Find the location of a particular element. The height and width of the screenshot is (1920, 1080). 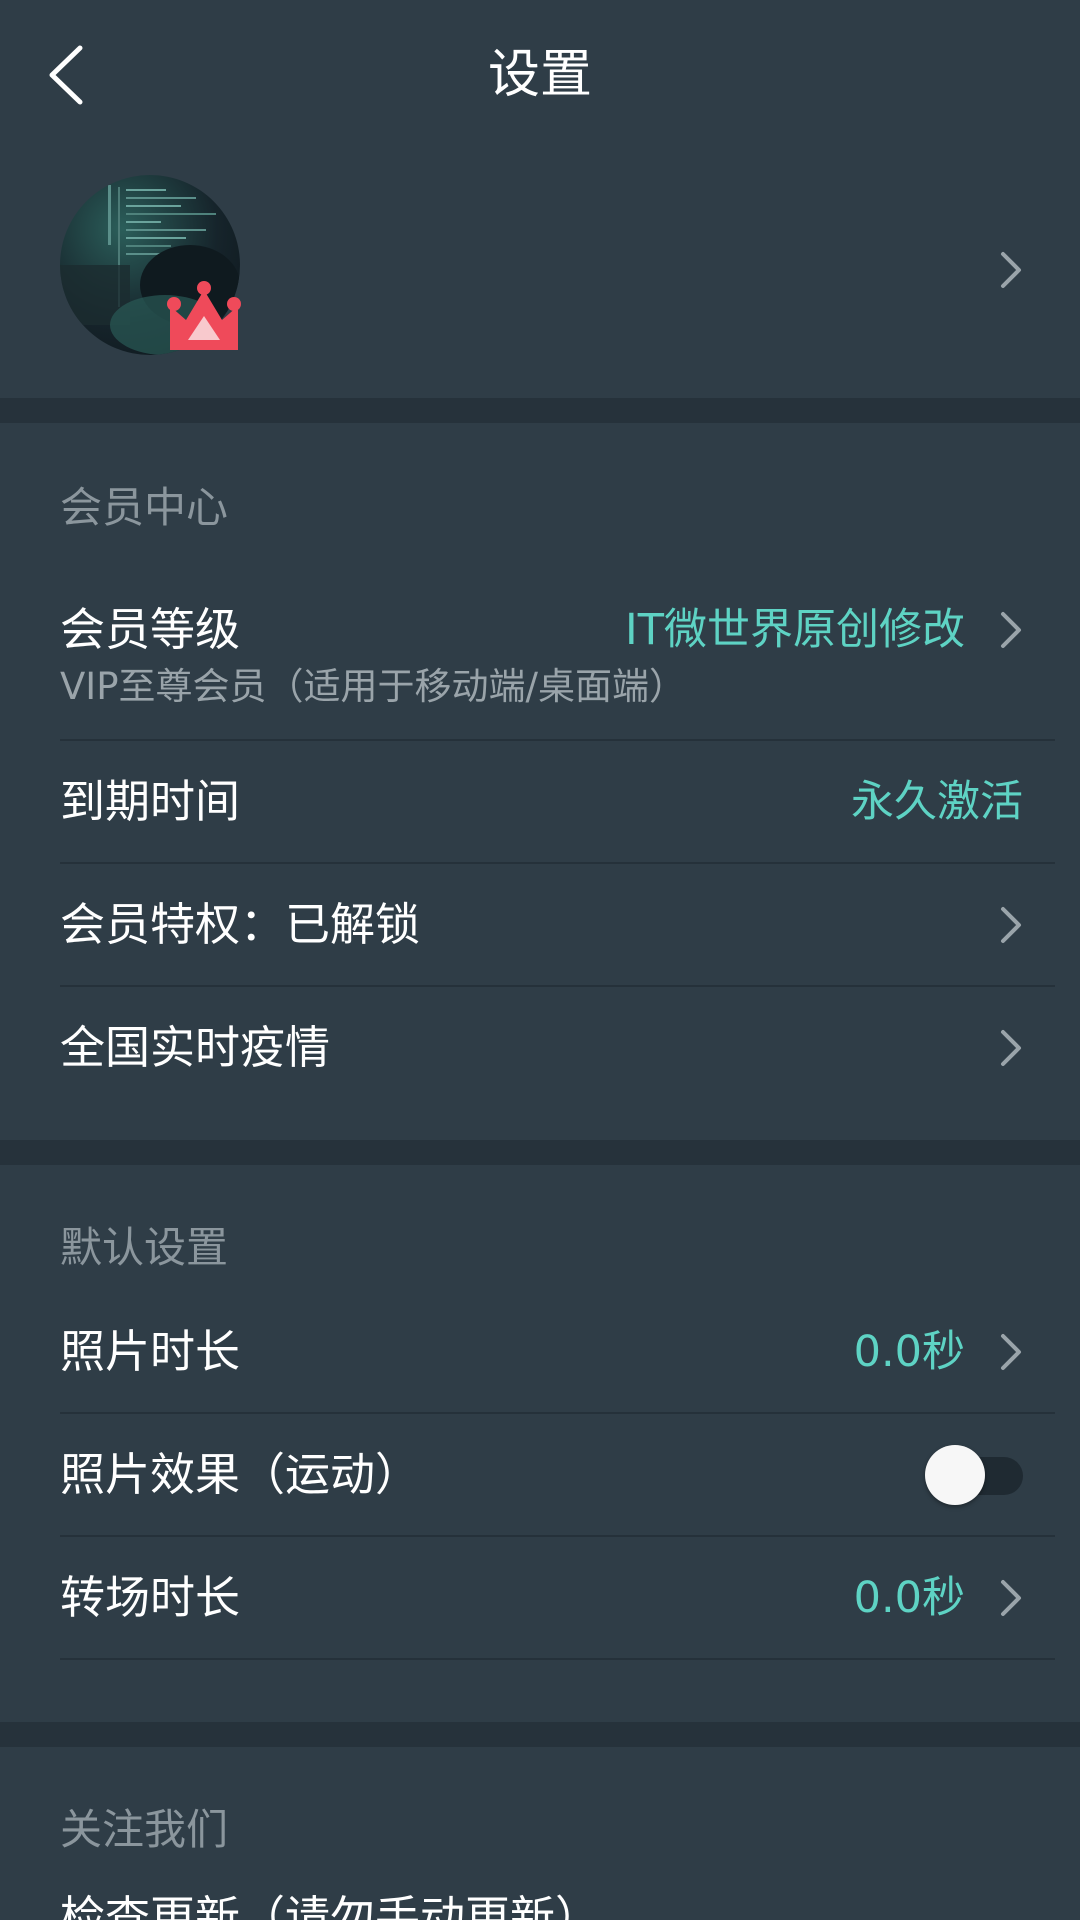

photo-duration-label: 照片时长 is located at coordinates (150, 1351).